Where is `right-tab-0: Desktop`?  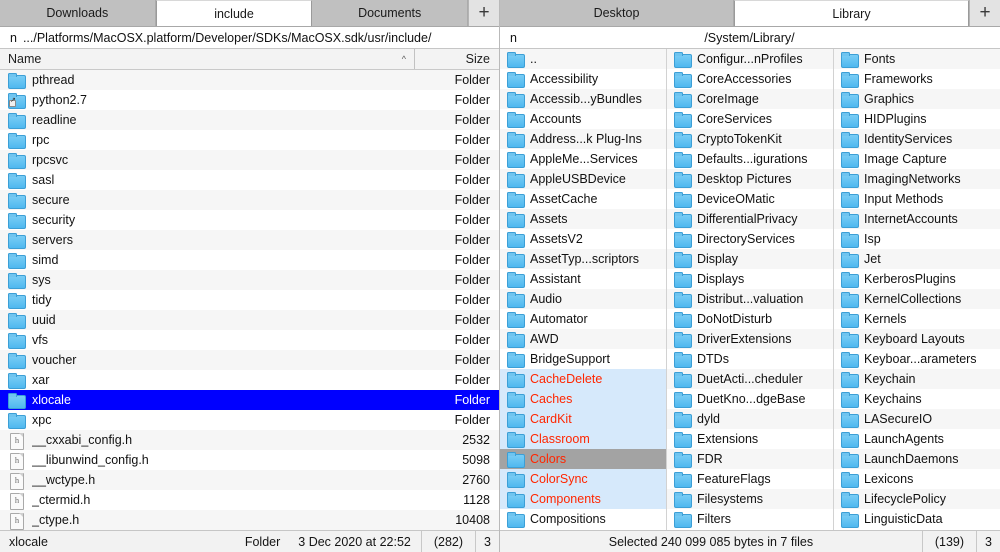 right-tab-0: Desktop is located at coordinates (617, 13).